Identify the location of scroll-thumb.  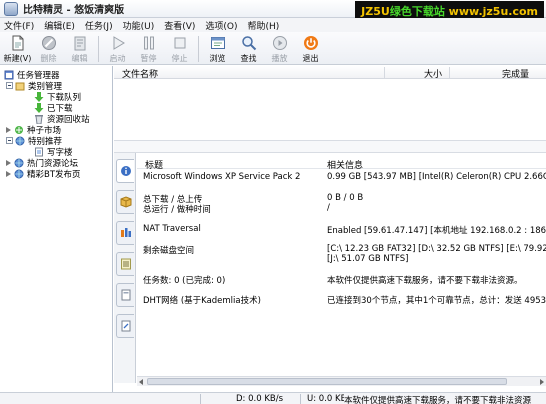
(327, 381).